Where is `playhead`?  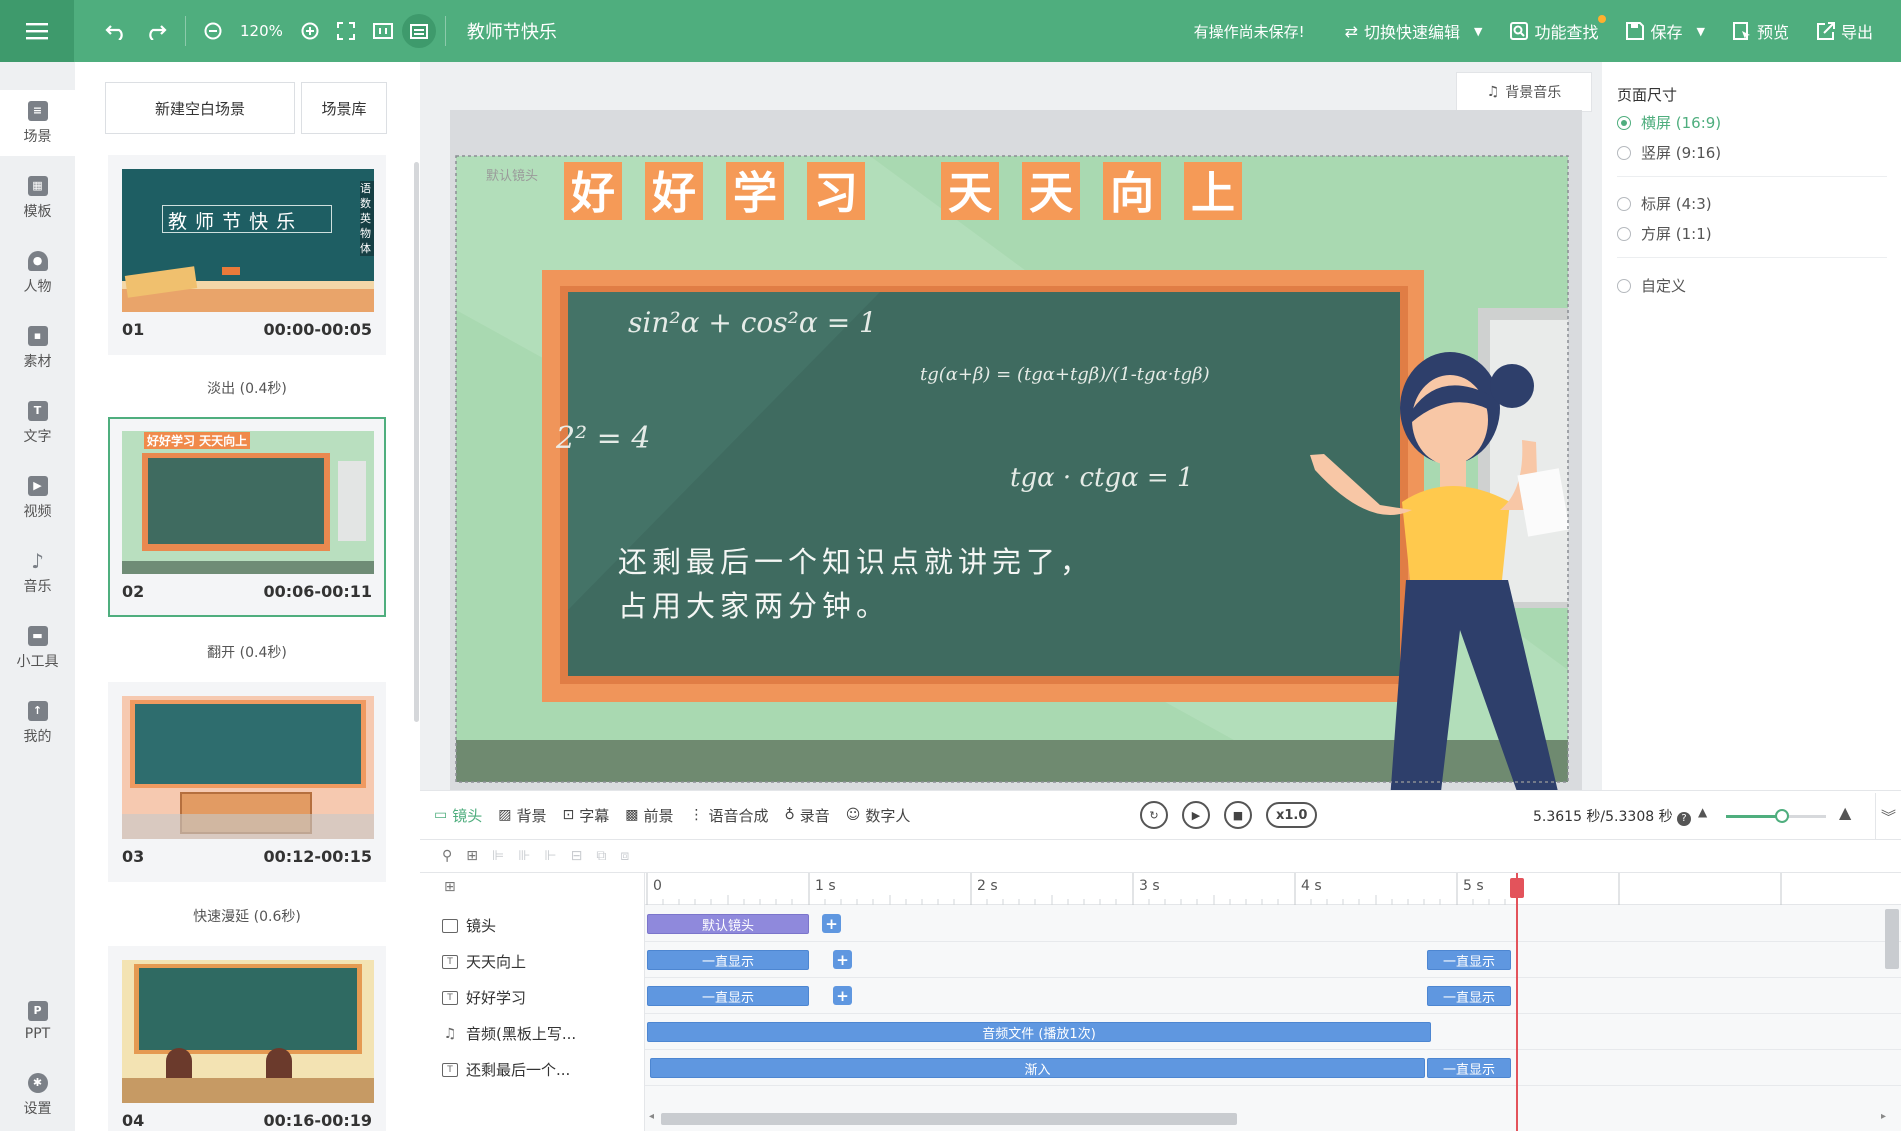
playhead is located at coordinates (1517, 1002).